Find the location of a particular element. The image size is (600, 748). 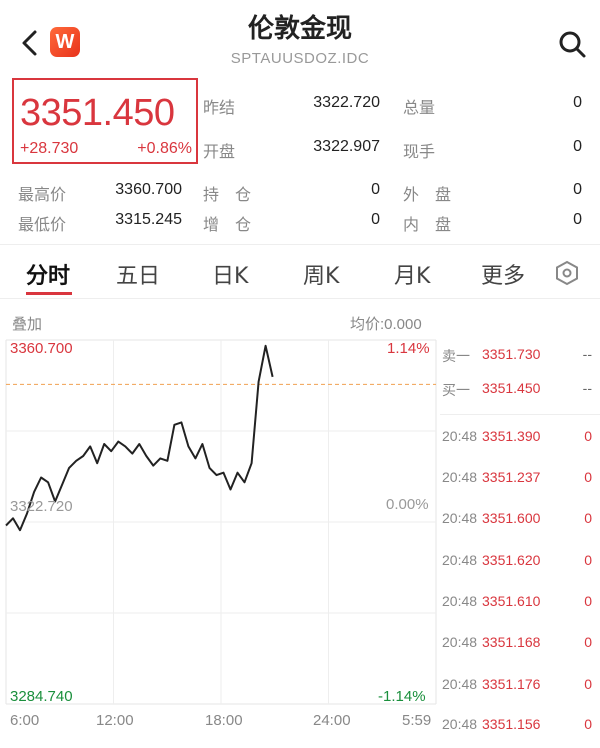

tick-price: 3351.156 is located at coordinates (511, 724).